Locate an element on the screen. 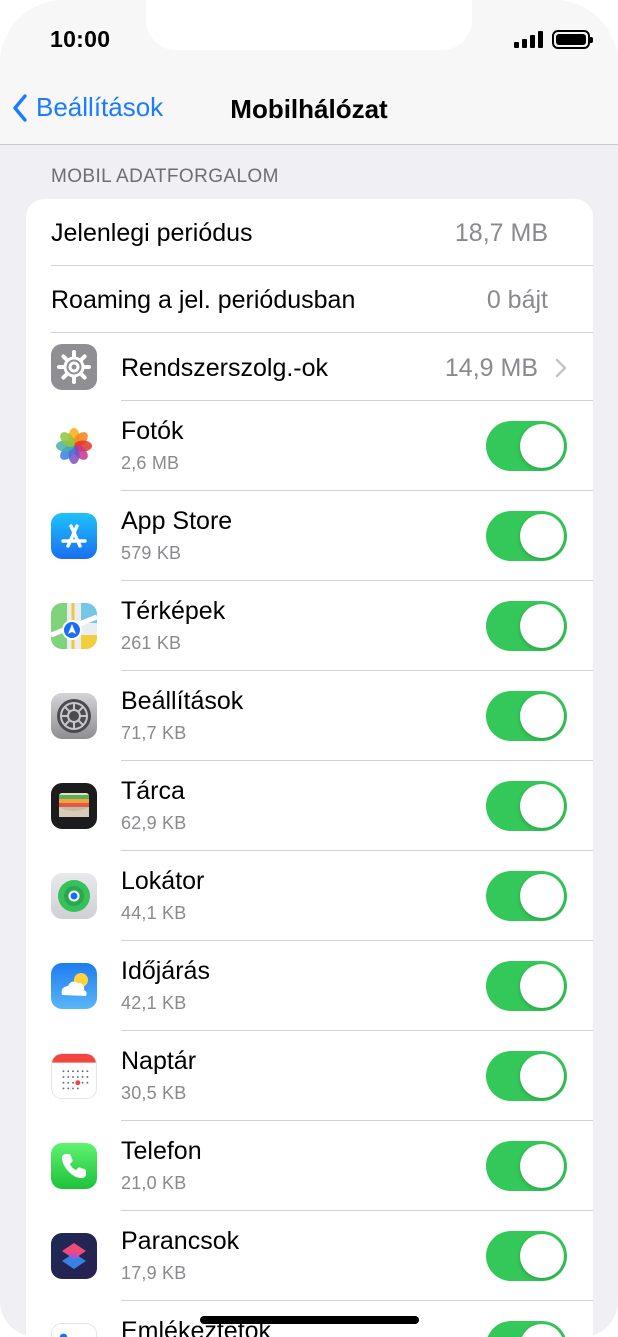 The image size is (618, 1337). app-name: Parancsok is located at coordinates (180, 1241).